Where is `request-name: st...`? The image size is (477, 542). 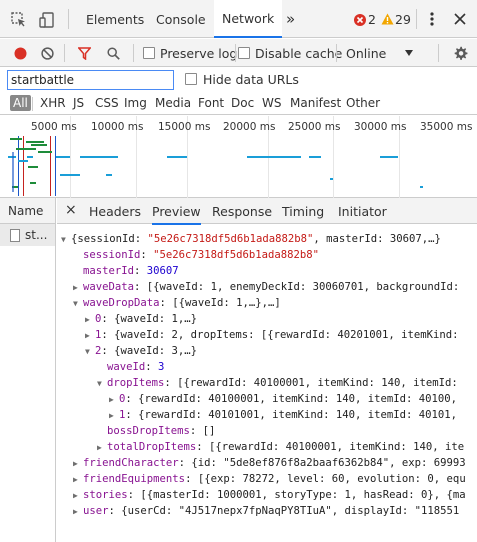 request-name: st... is located at coordinates (36, 235).